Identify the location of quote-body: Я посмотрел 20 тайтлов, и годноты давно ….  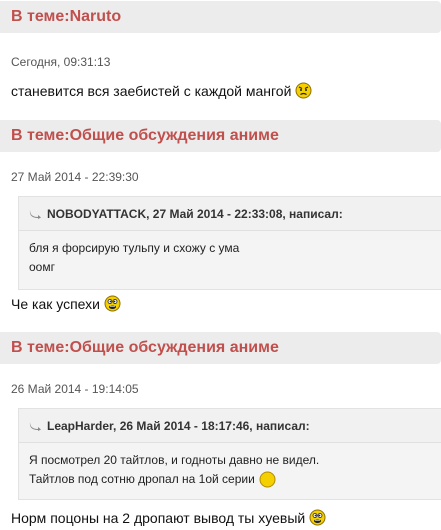
(230, 466).